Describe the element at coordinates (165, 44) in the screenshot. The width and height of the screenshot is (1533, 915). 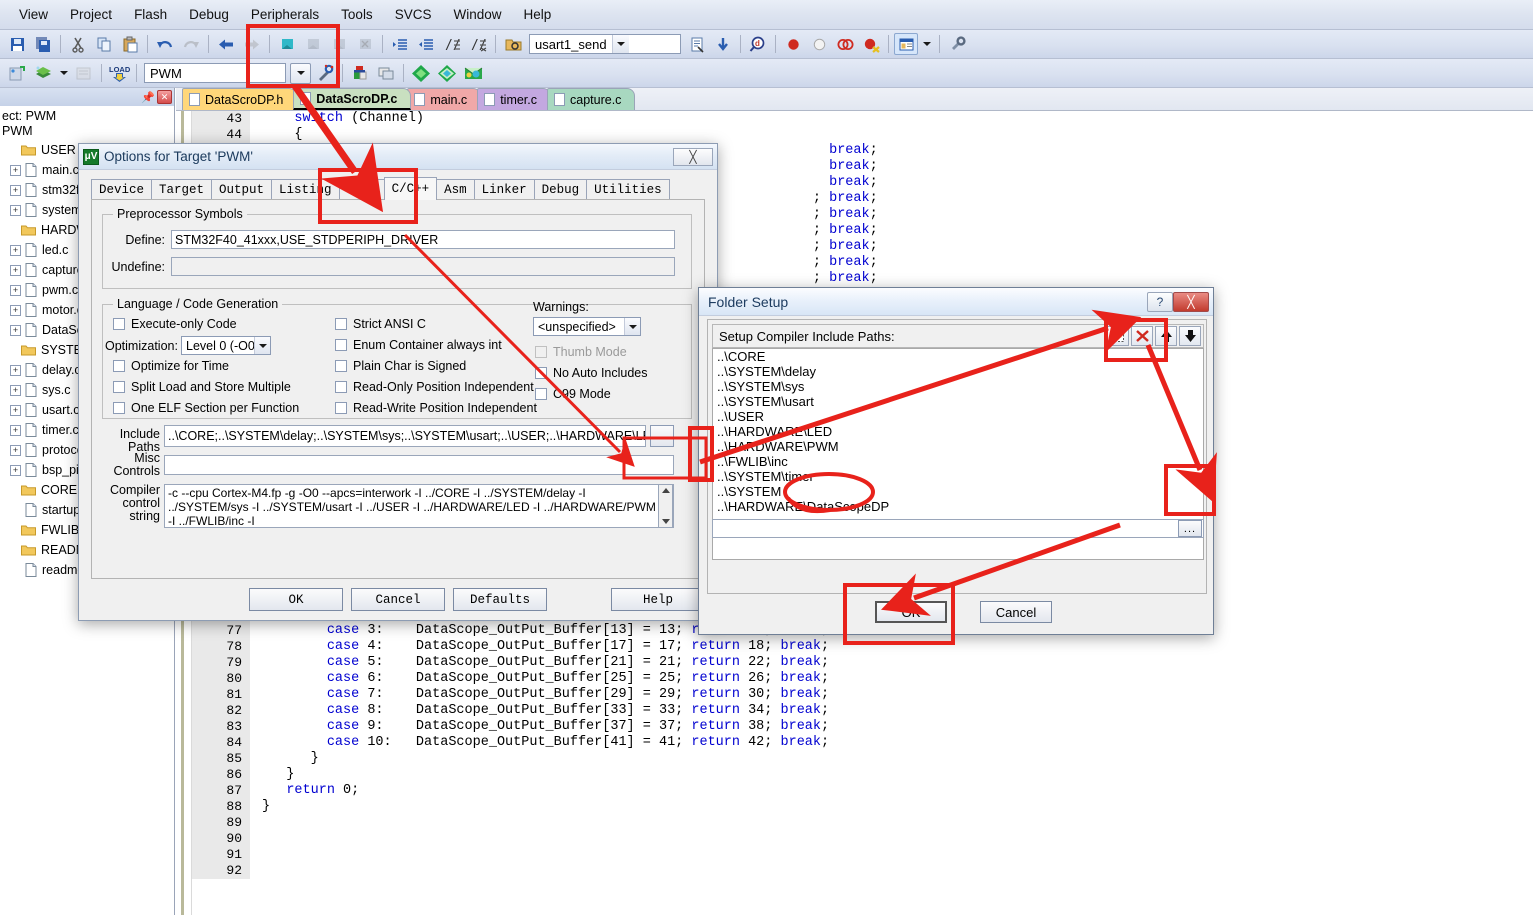
I see `undo-icon` at that location.